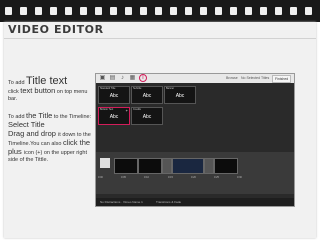 Image resolution: width=320 pixels, height=240 pixels. What do you see at coordinates (160, 11) in the screenshot?
I see `film-strip-header` at bounding box center [160, 11].